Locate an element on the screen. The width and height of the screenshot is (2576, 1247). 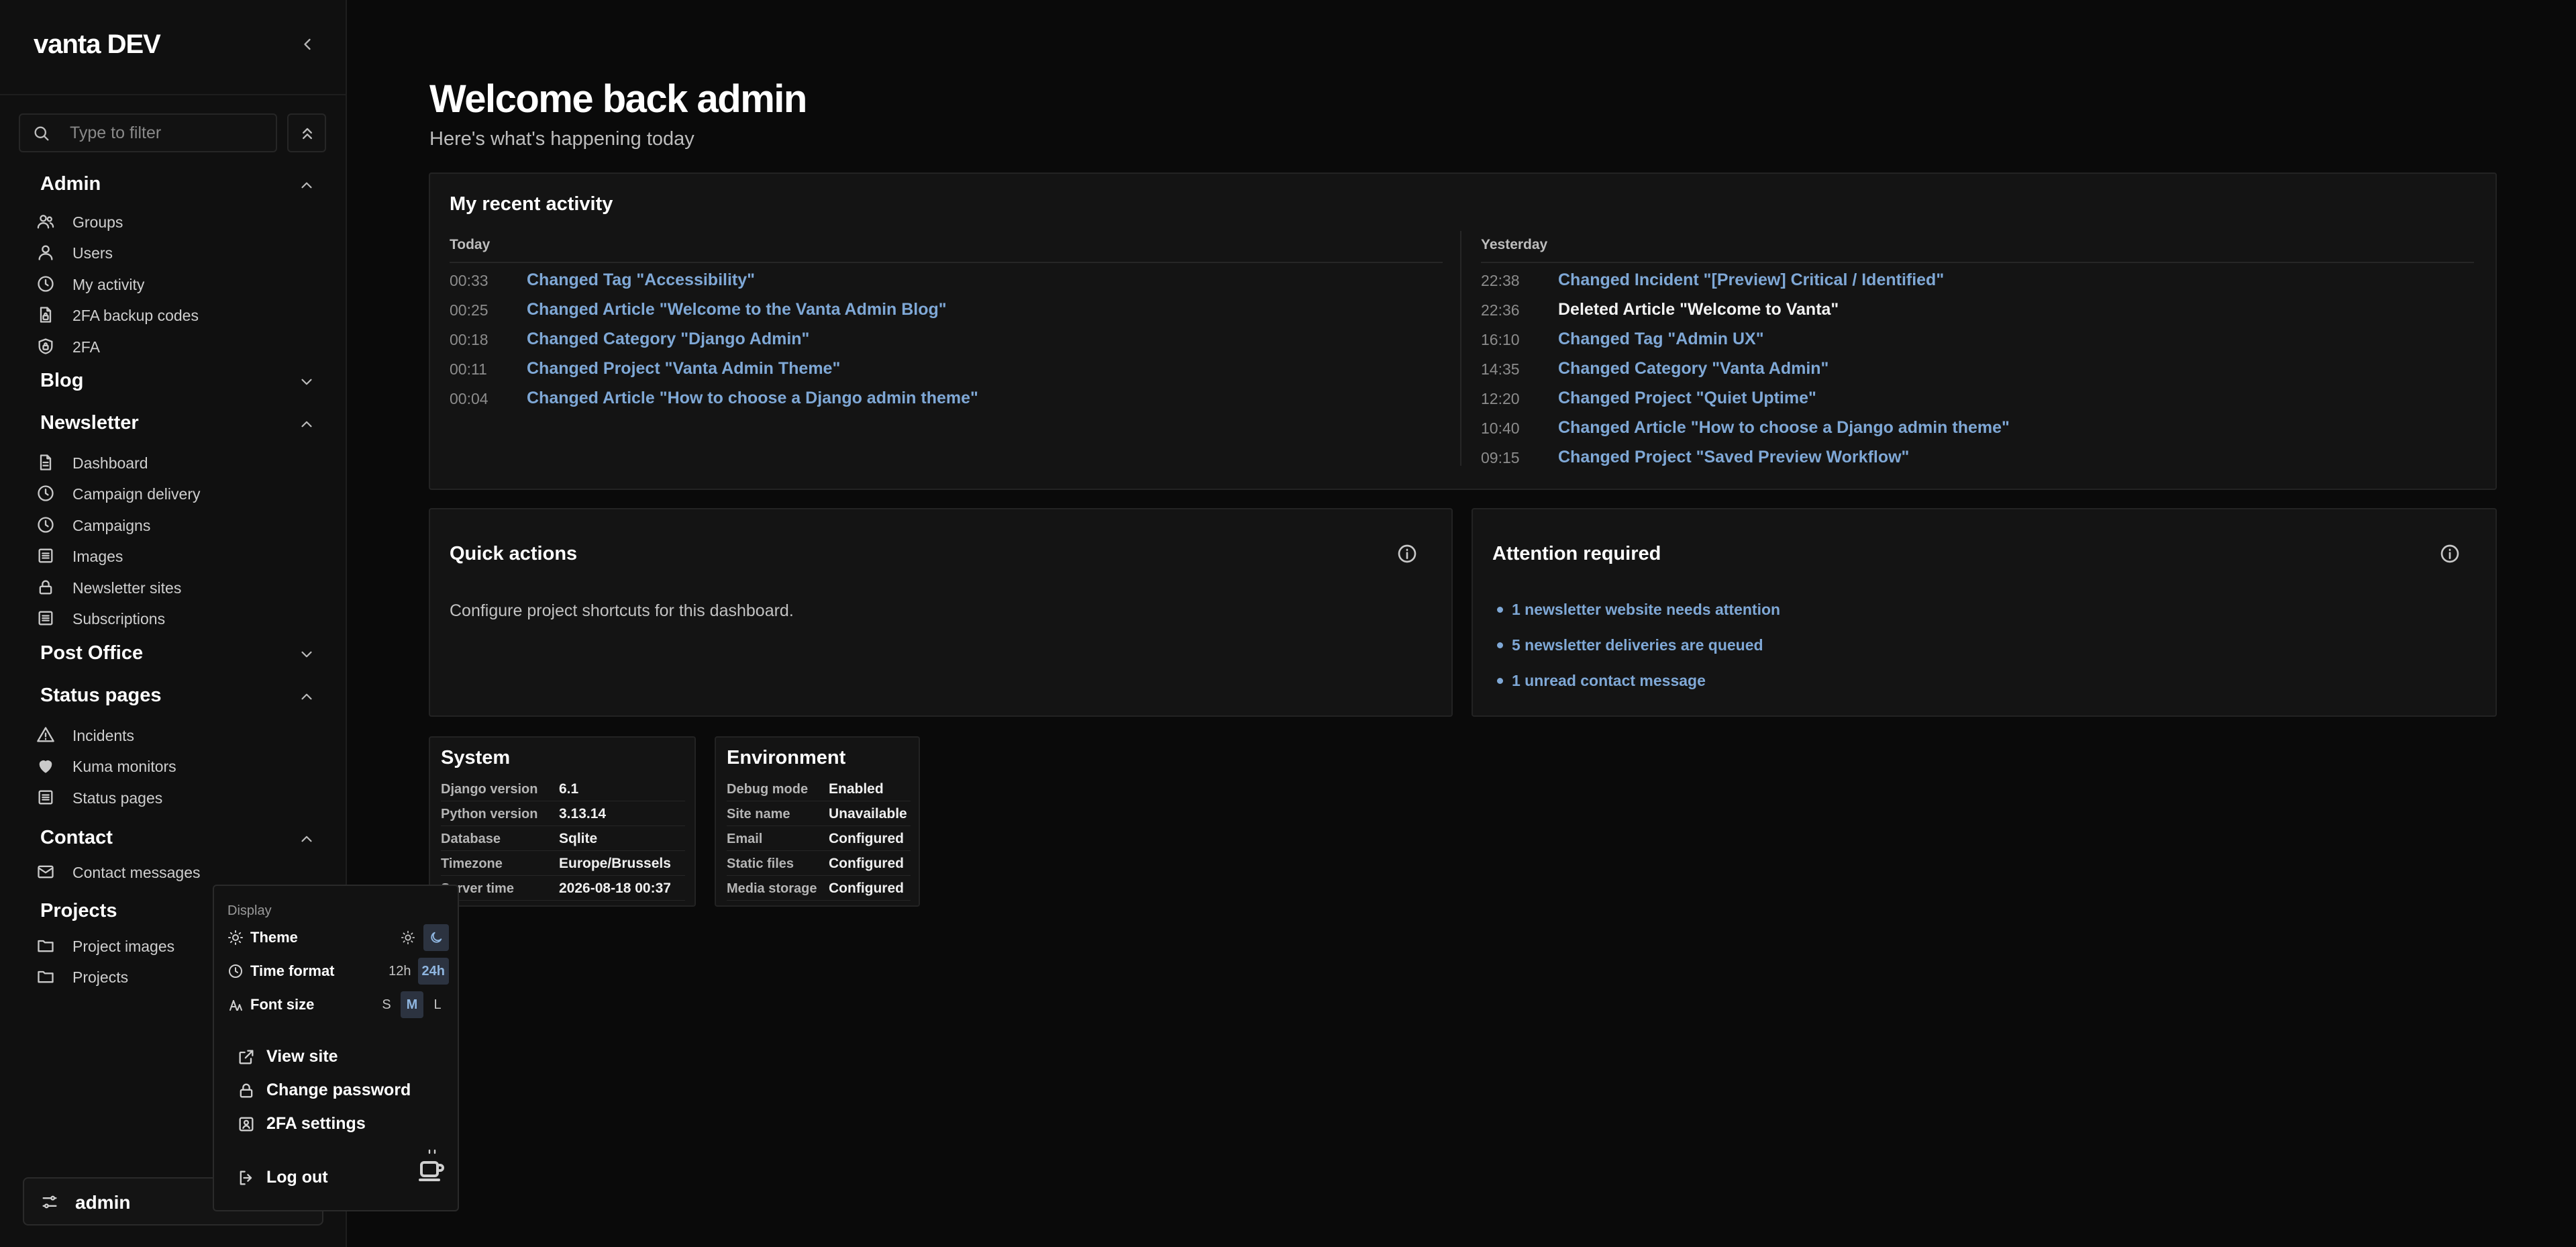
sidebar-item-campaign-delivery: Campaign delivery is located at coordinates (176, 493).